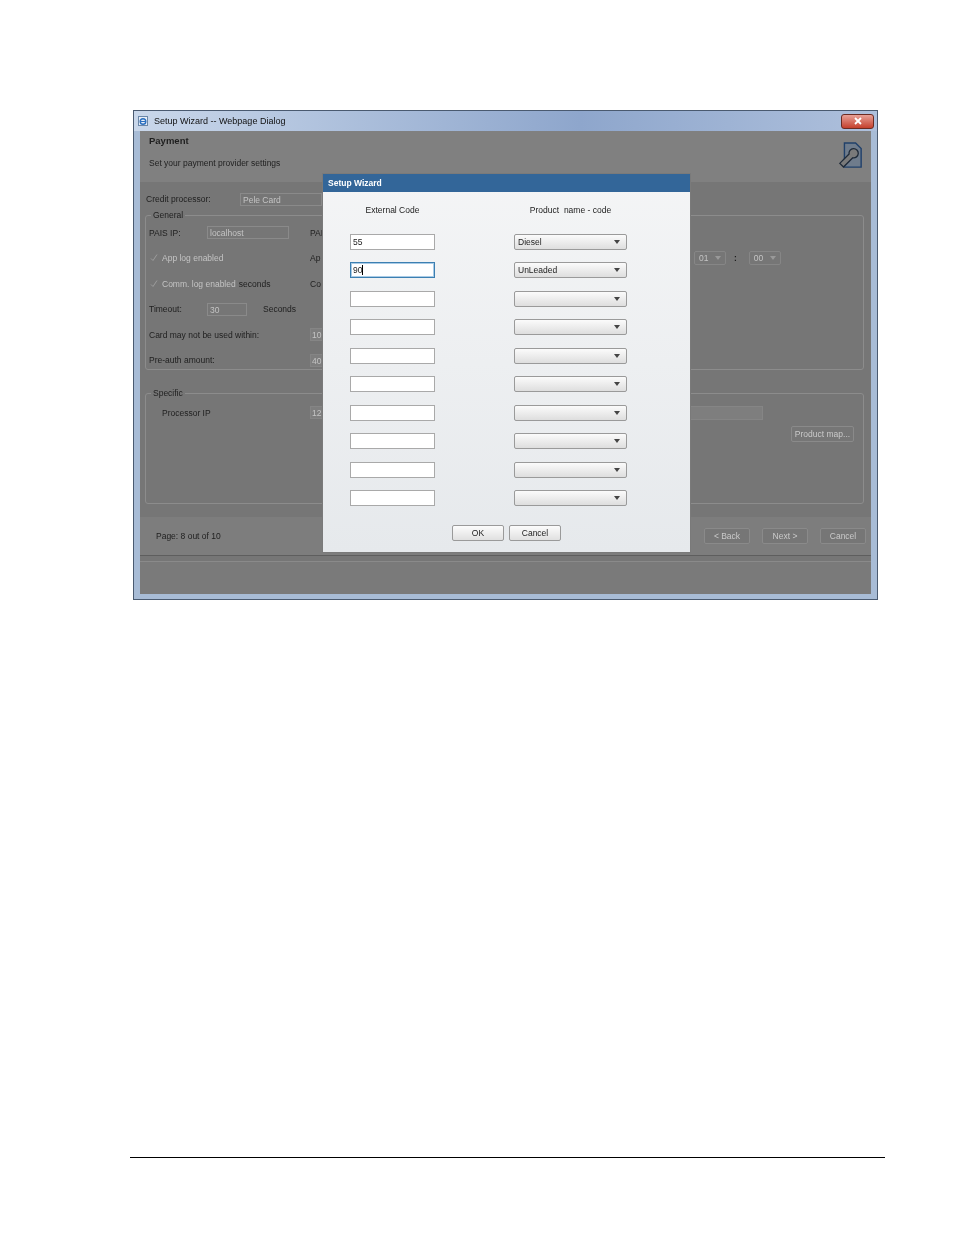 The width and height of the screenshot is (954, 1235). I want to click on text-field: 40, so click(316, 360).